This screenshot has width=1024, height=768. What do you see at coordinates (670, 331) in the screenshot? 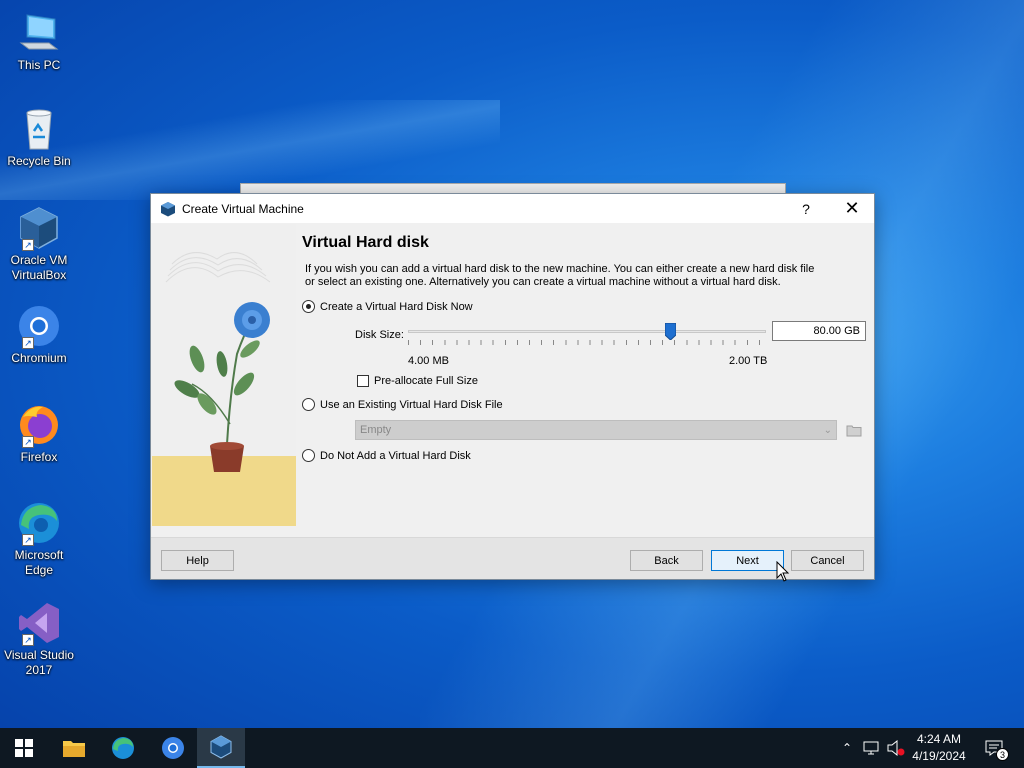
I see `slider-handle` at bounding box center [670, 331].